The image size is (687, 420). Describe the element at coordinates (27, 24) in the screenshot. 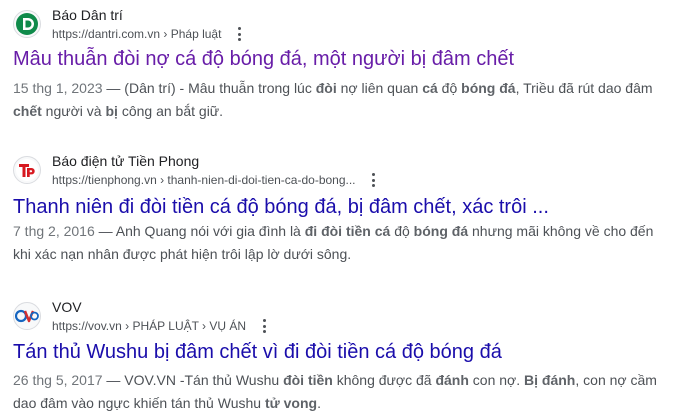

I see `dantri-favicon-icon` at that location.